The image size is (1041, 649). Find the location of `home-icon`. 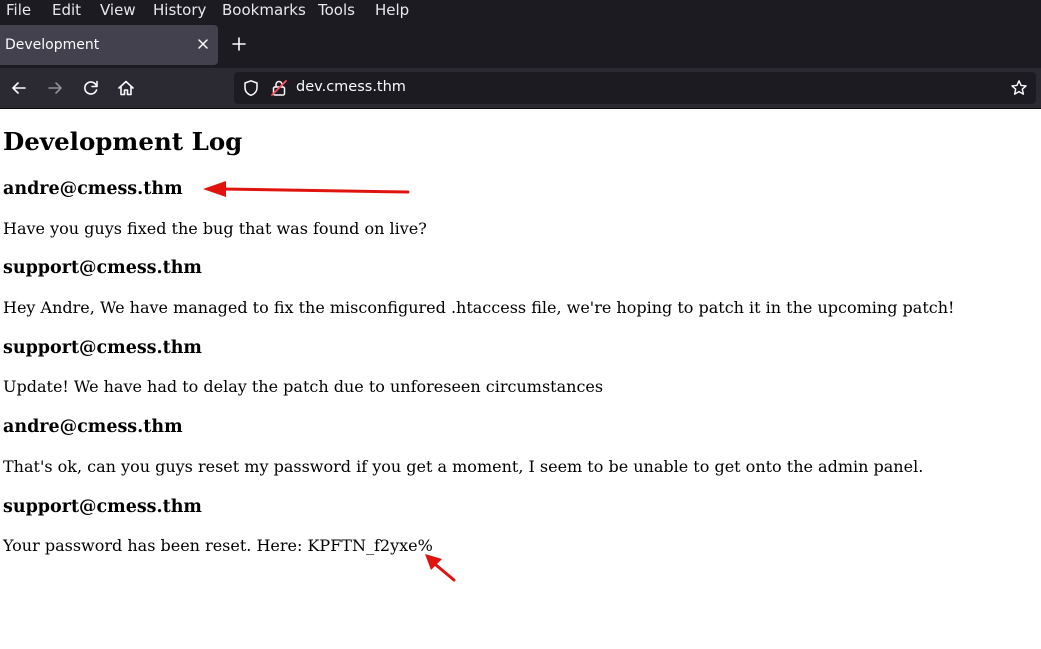

home-icon is located at coordinates (126, 88).